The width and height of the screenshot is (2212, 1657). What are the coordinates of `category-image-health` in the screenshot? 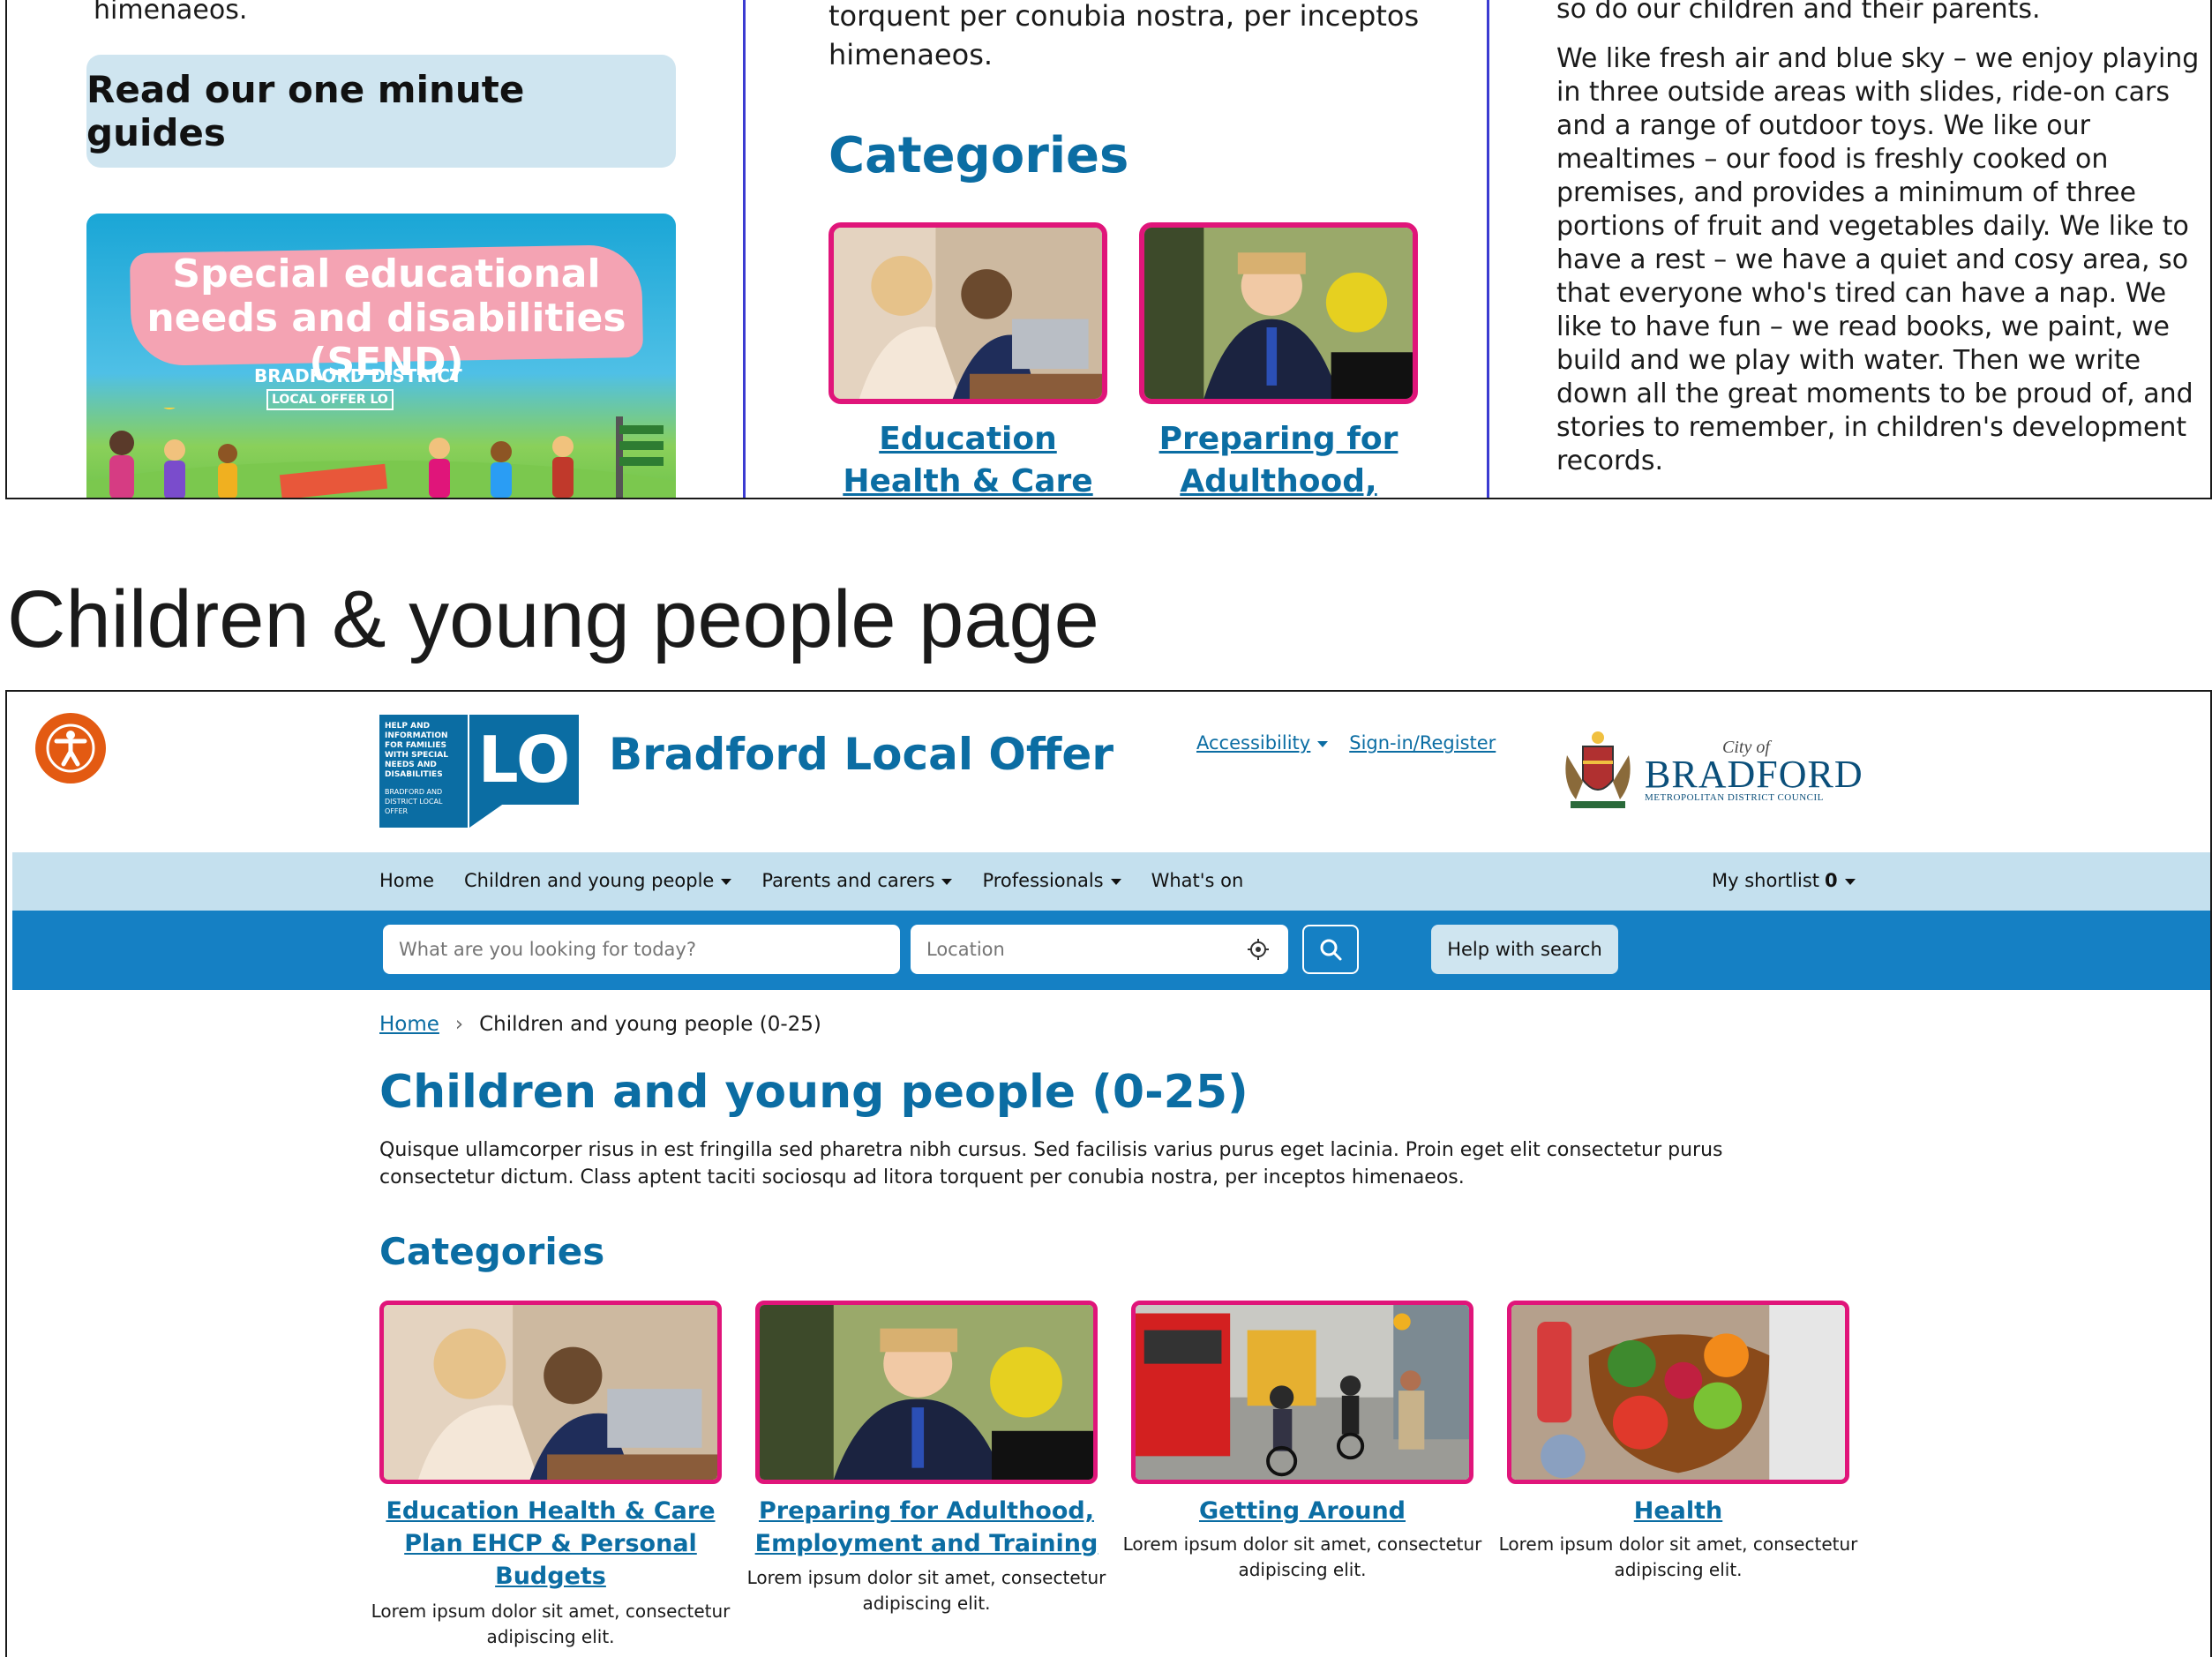 It's located at (1678, 1392).